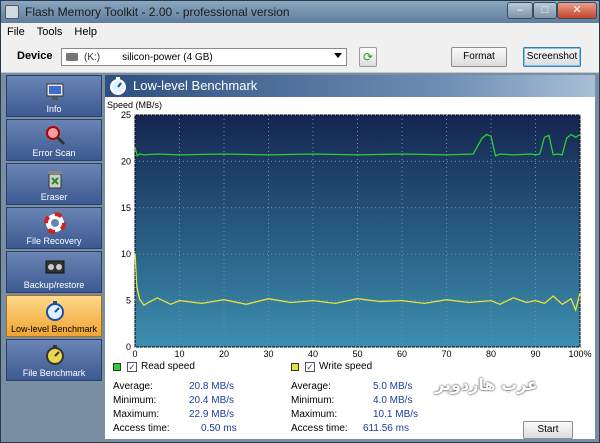 Image resolution: width=600 pixels, height=443 pixels. I want to click on y-tick-label: 15, so click(126, 208).